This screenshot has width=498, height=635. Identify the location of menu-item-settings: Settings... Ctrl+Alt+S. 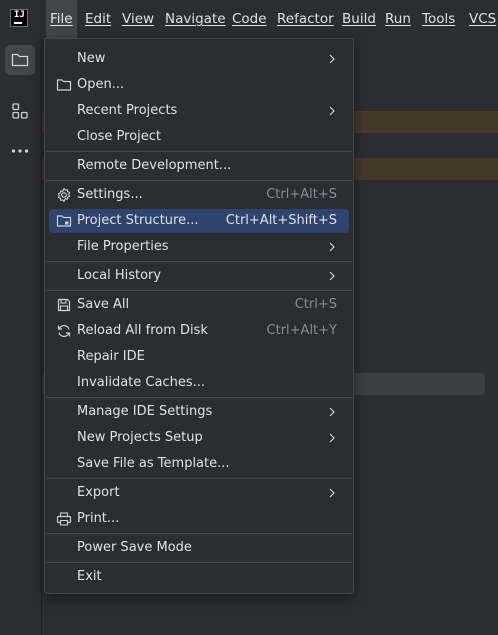
(199, 195).